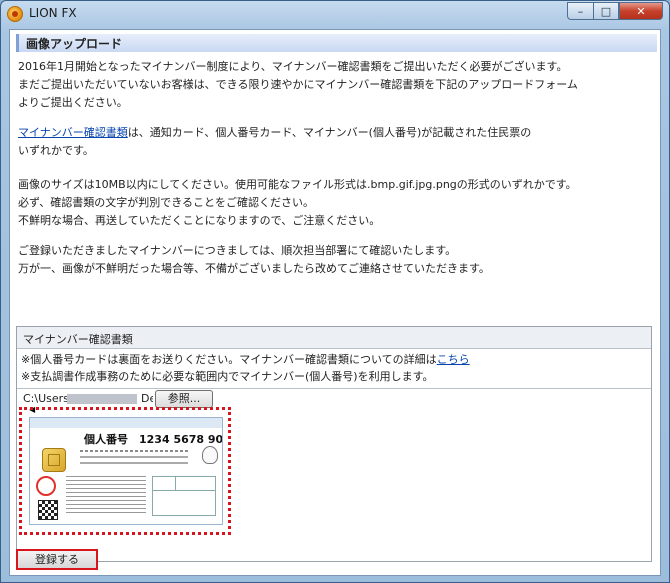 This screenshot has width=670, height=583. I want to click on submit-button: 登録する, so click(57, 559).